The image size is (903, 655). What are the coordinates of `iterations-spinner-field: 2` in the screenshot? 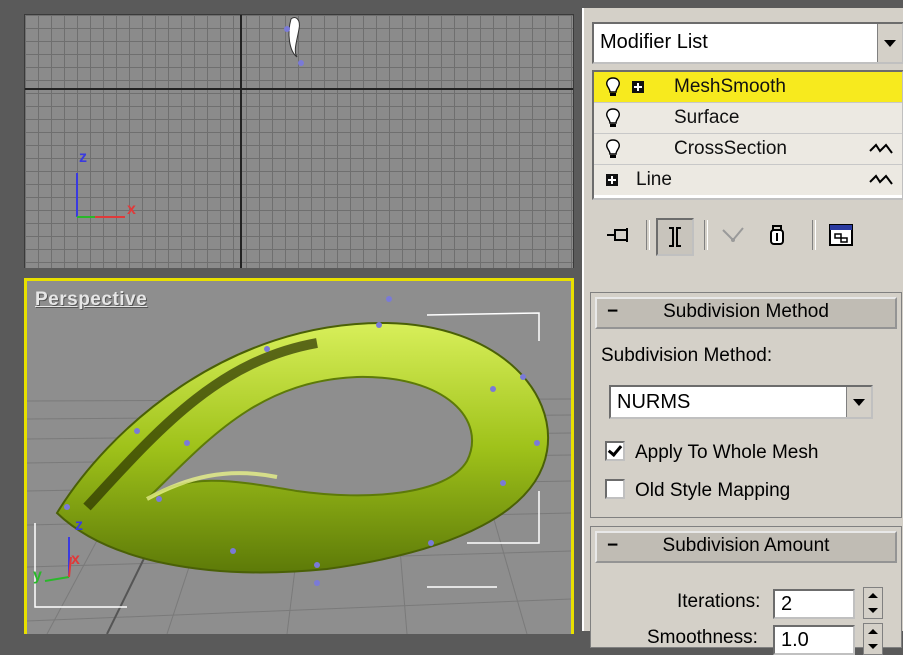 It's located at (814, 604).